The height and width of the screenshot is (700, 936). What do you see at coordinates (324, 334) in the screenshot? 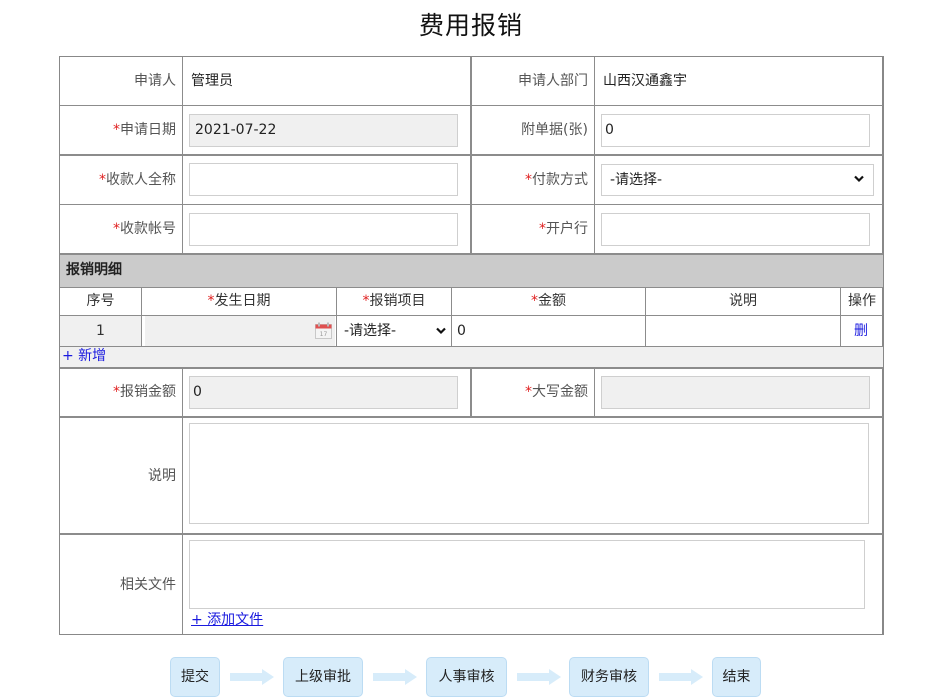
I see `svg-text: 17` at bounding box center [324, 334].